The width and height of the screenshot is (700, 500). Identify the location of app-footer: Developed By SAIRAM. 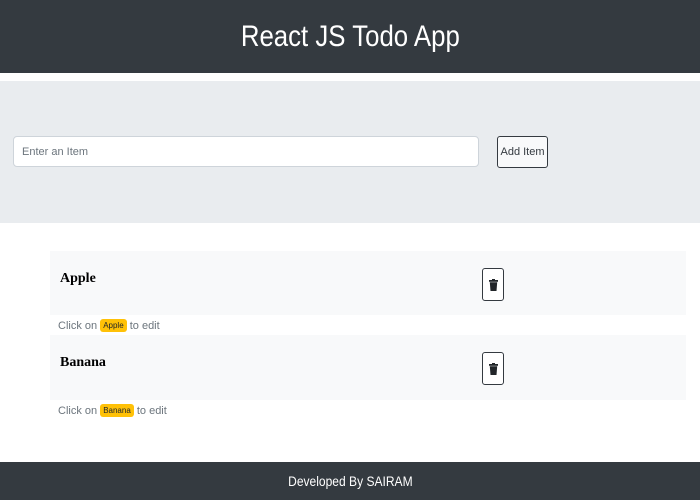
(350, 481).